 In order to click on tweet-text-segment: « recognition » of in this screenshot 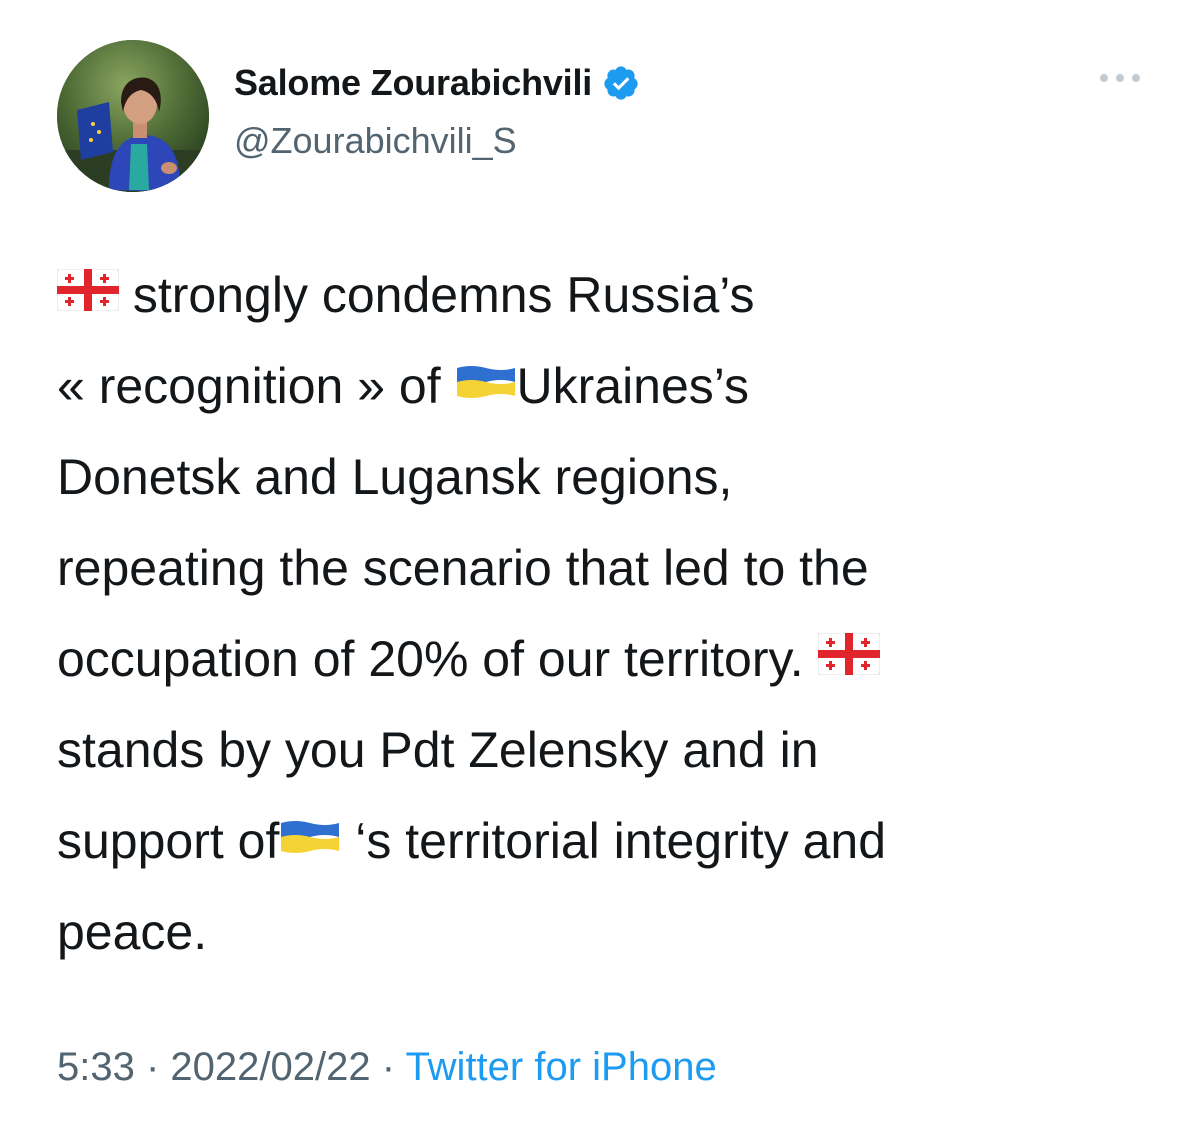, I will do `click(256, 386)`.